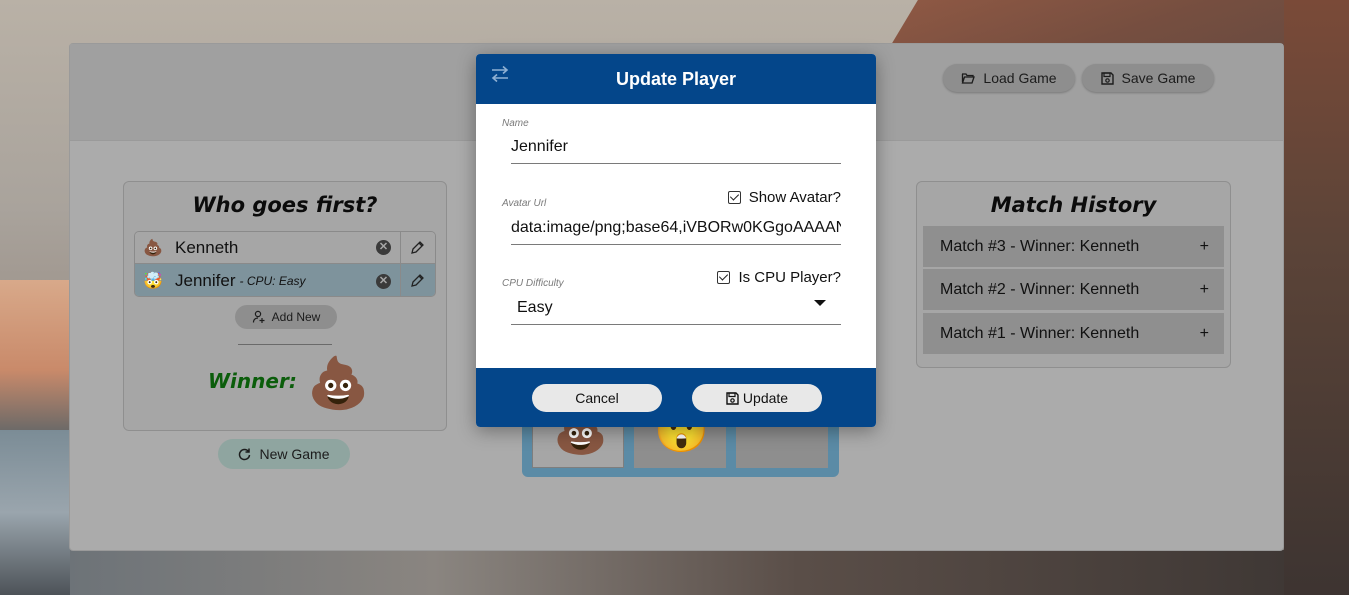 The image size is (1349, 595). I want to click on show-avatar-checkbox: Show Avatar?, so click(784, 197).